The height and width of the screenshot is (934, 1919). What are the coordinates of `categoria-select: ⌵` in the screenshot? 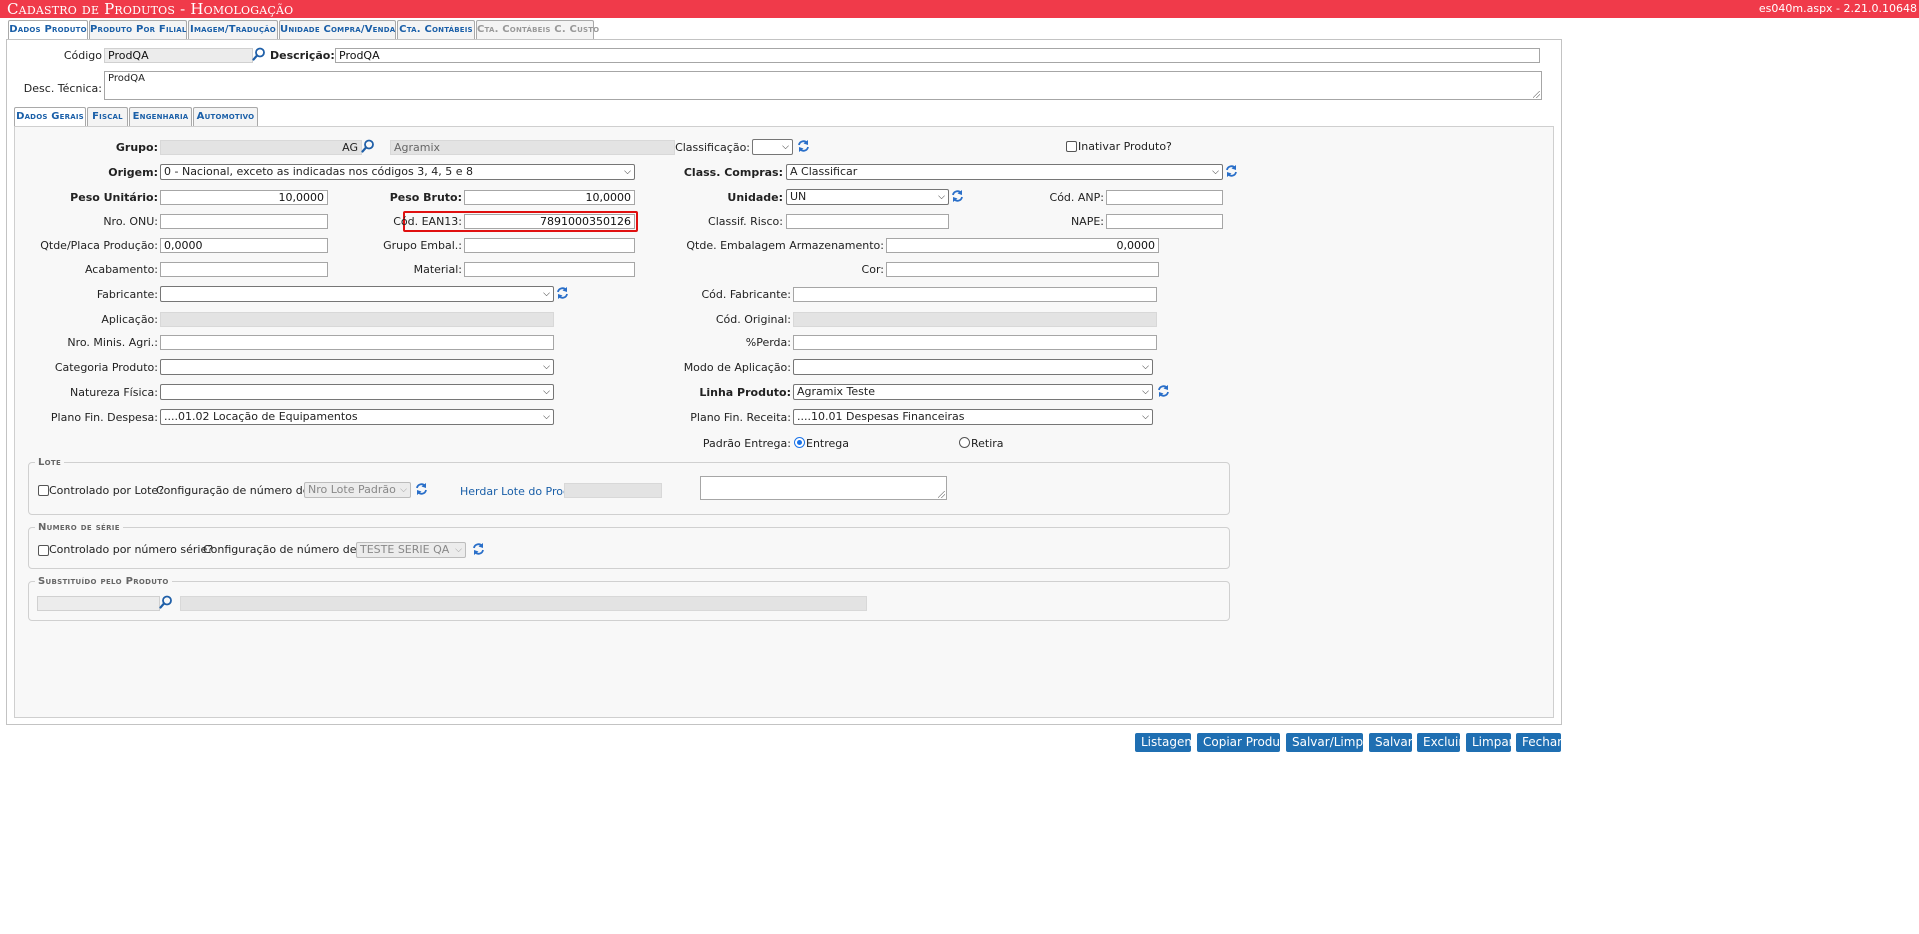 It's located at (357, 367).